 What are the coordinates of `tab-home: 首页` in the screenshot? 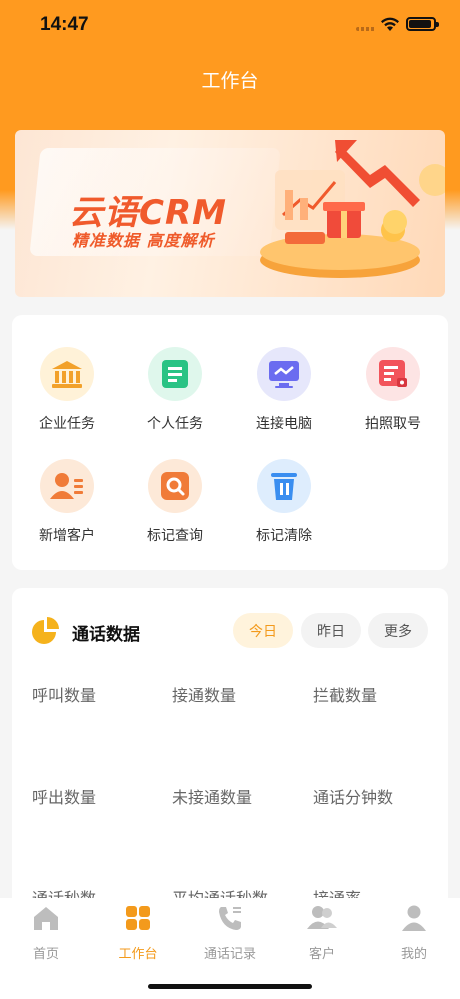 It's located at (46, 930).